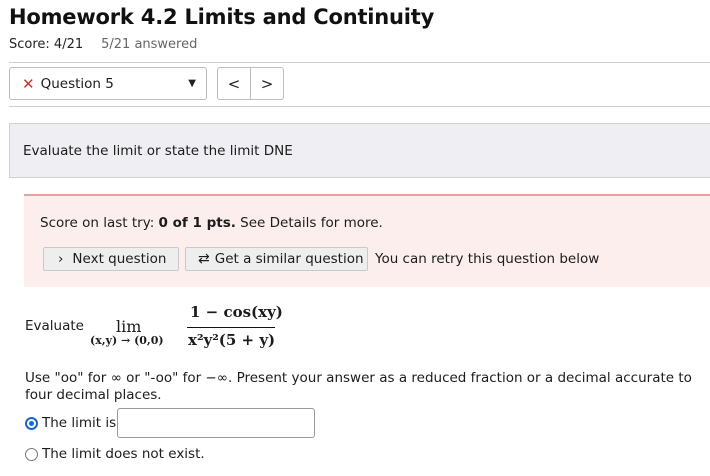 The image size is (710, 476). I want to click on chevron-down-icon: ▼, so click(192, 83).